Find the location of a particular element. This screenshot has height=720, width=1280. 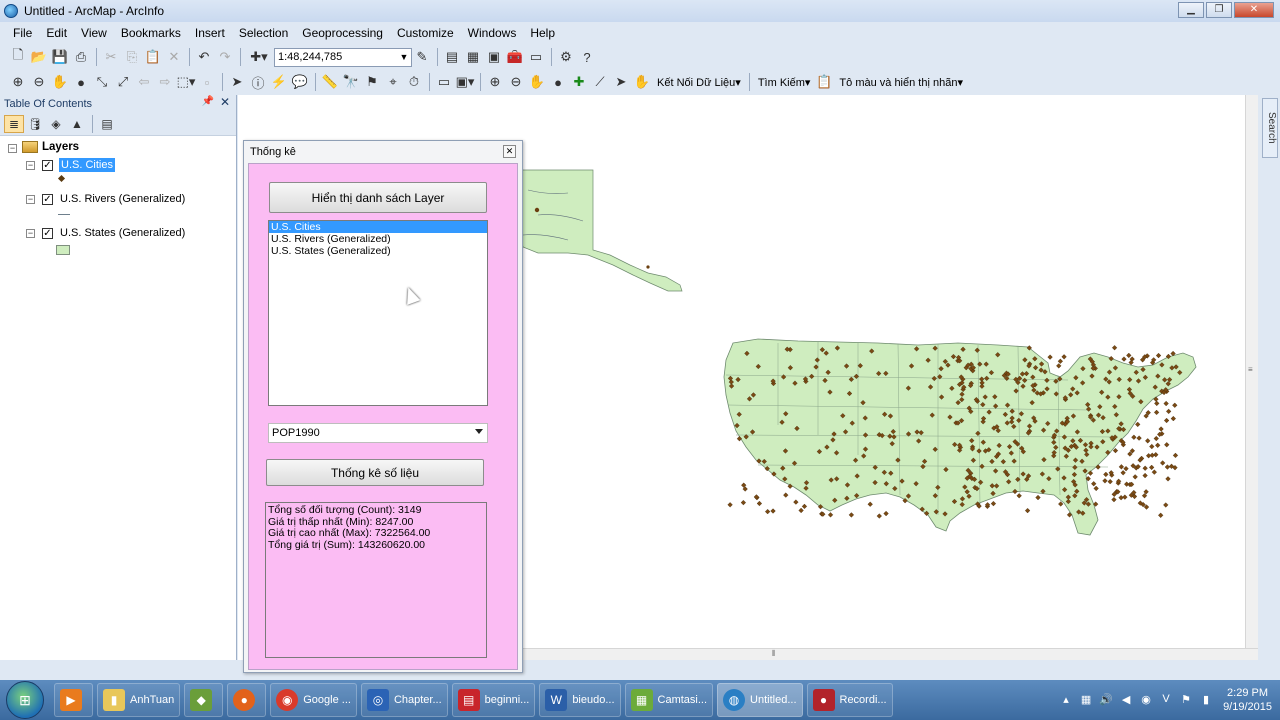

layer-name-us-states: U.S. States (Generalized) is located at coordinates (122, 233).